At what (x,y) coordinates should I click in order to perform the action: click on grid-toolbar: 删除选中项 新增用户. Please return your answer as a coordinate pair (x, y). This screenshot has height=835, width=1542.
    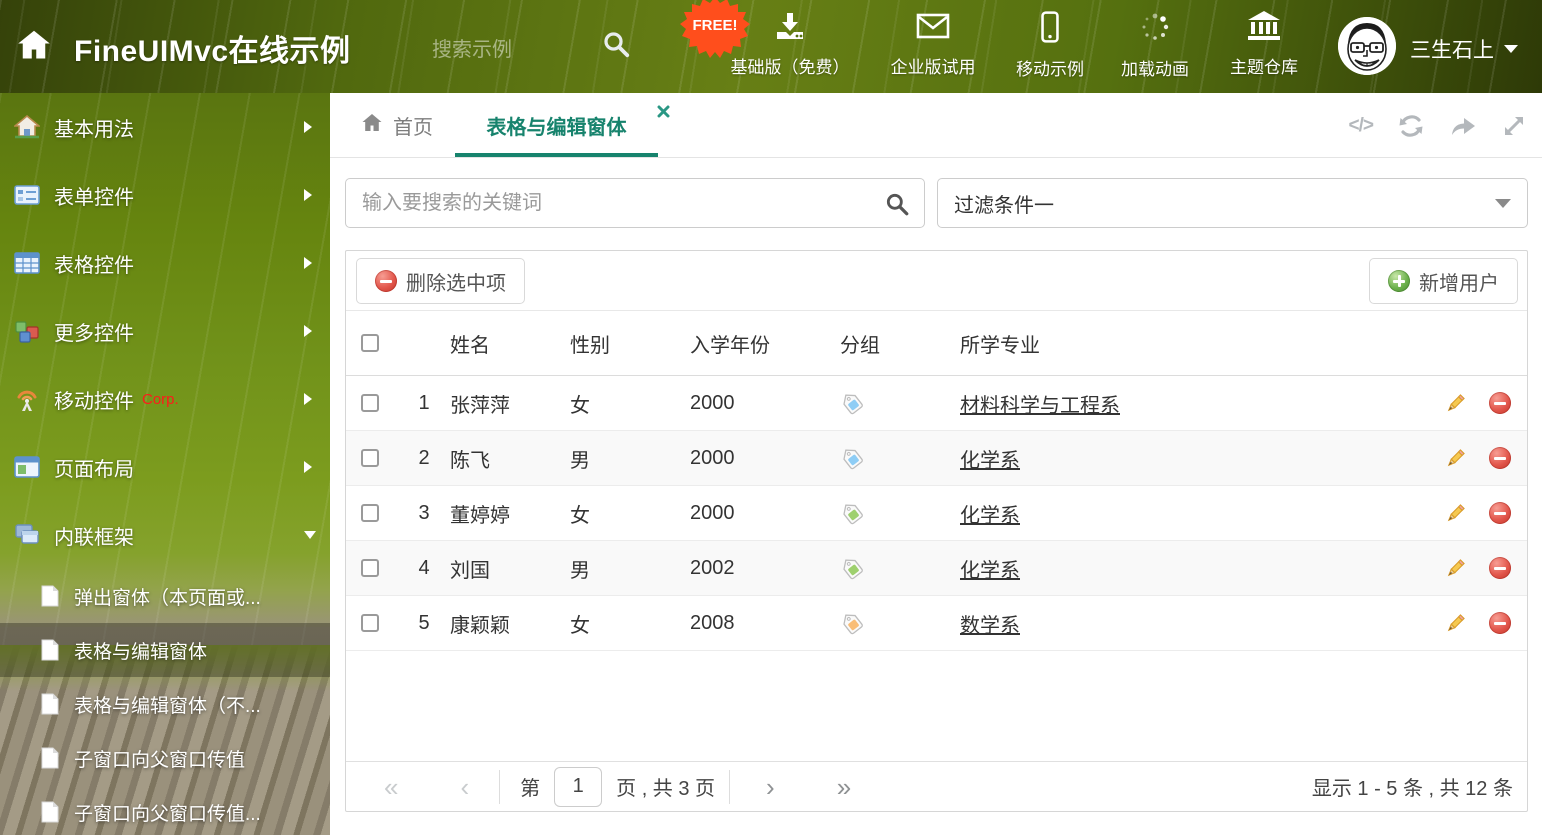
    Looking at the image, I should click on (936, 281).